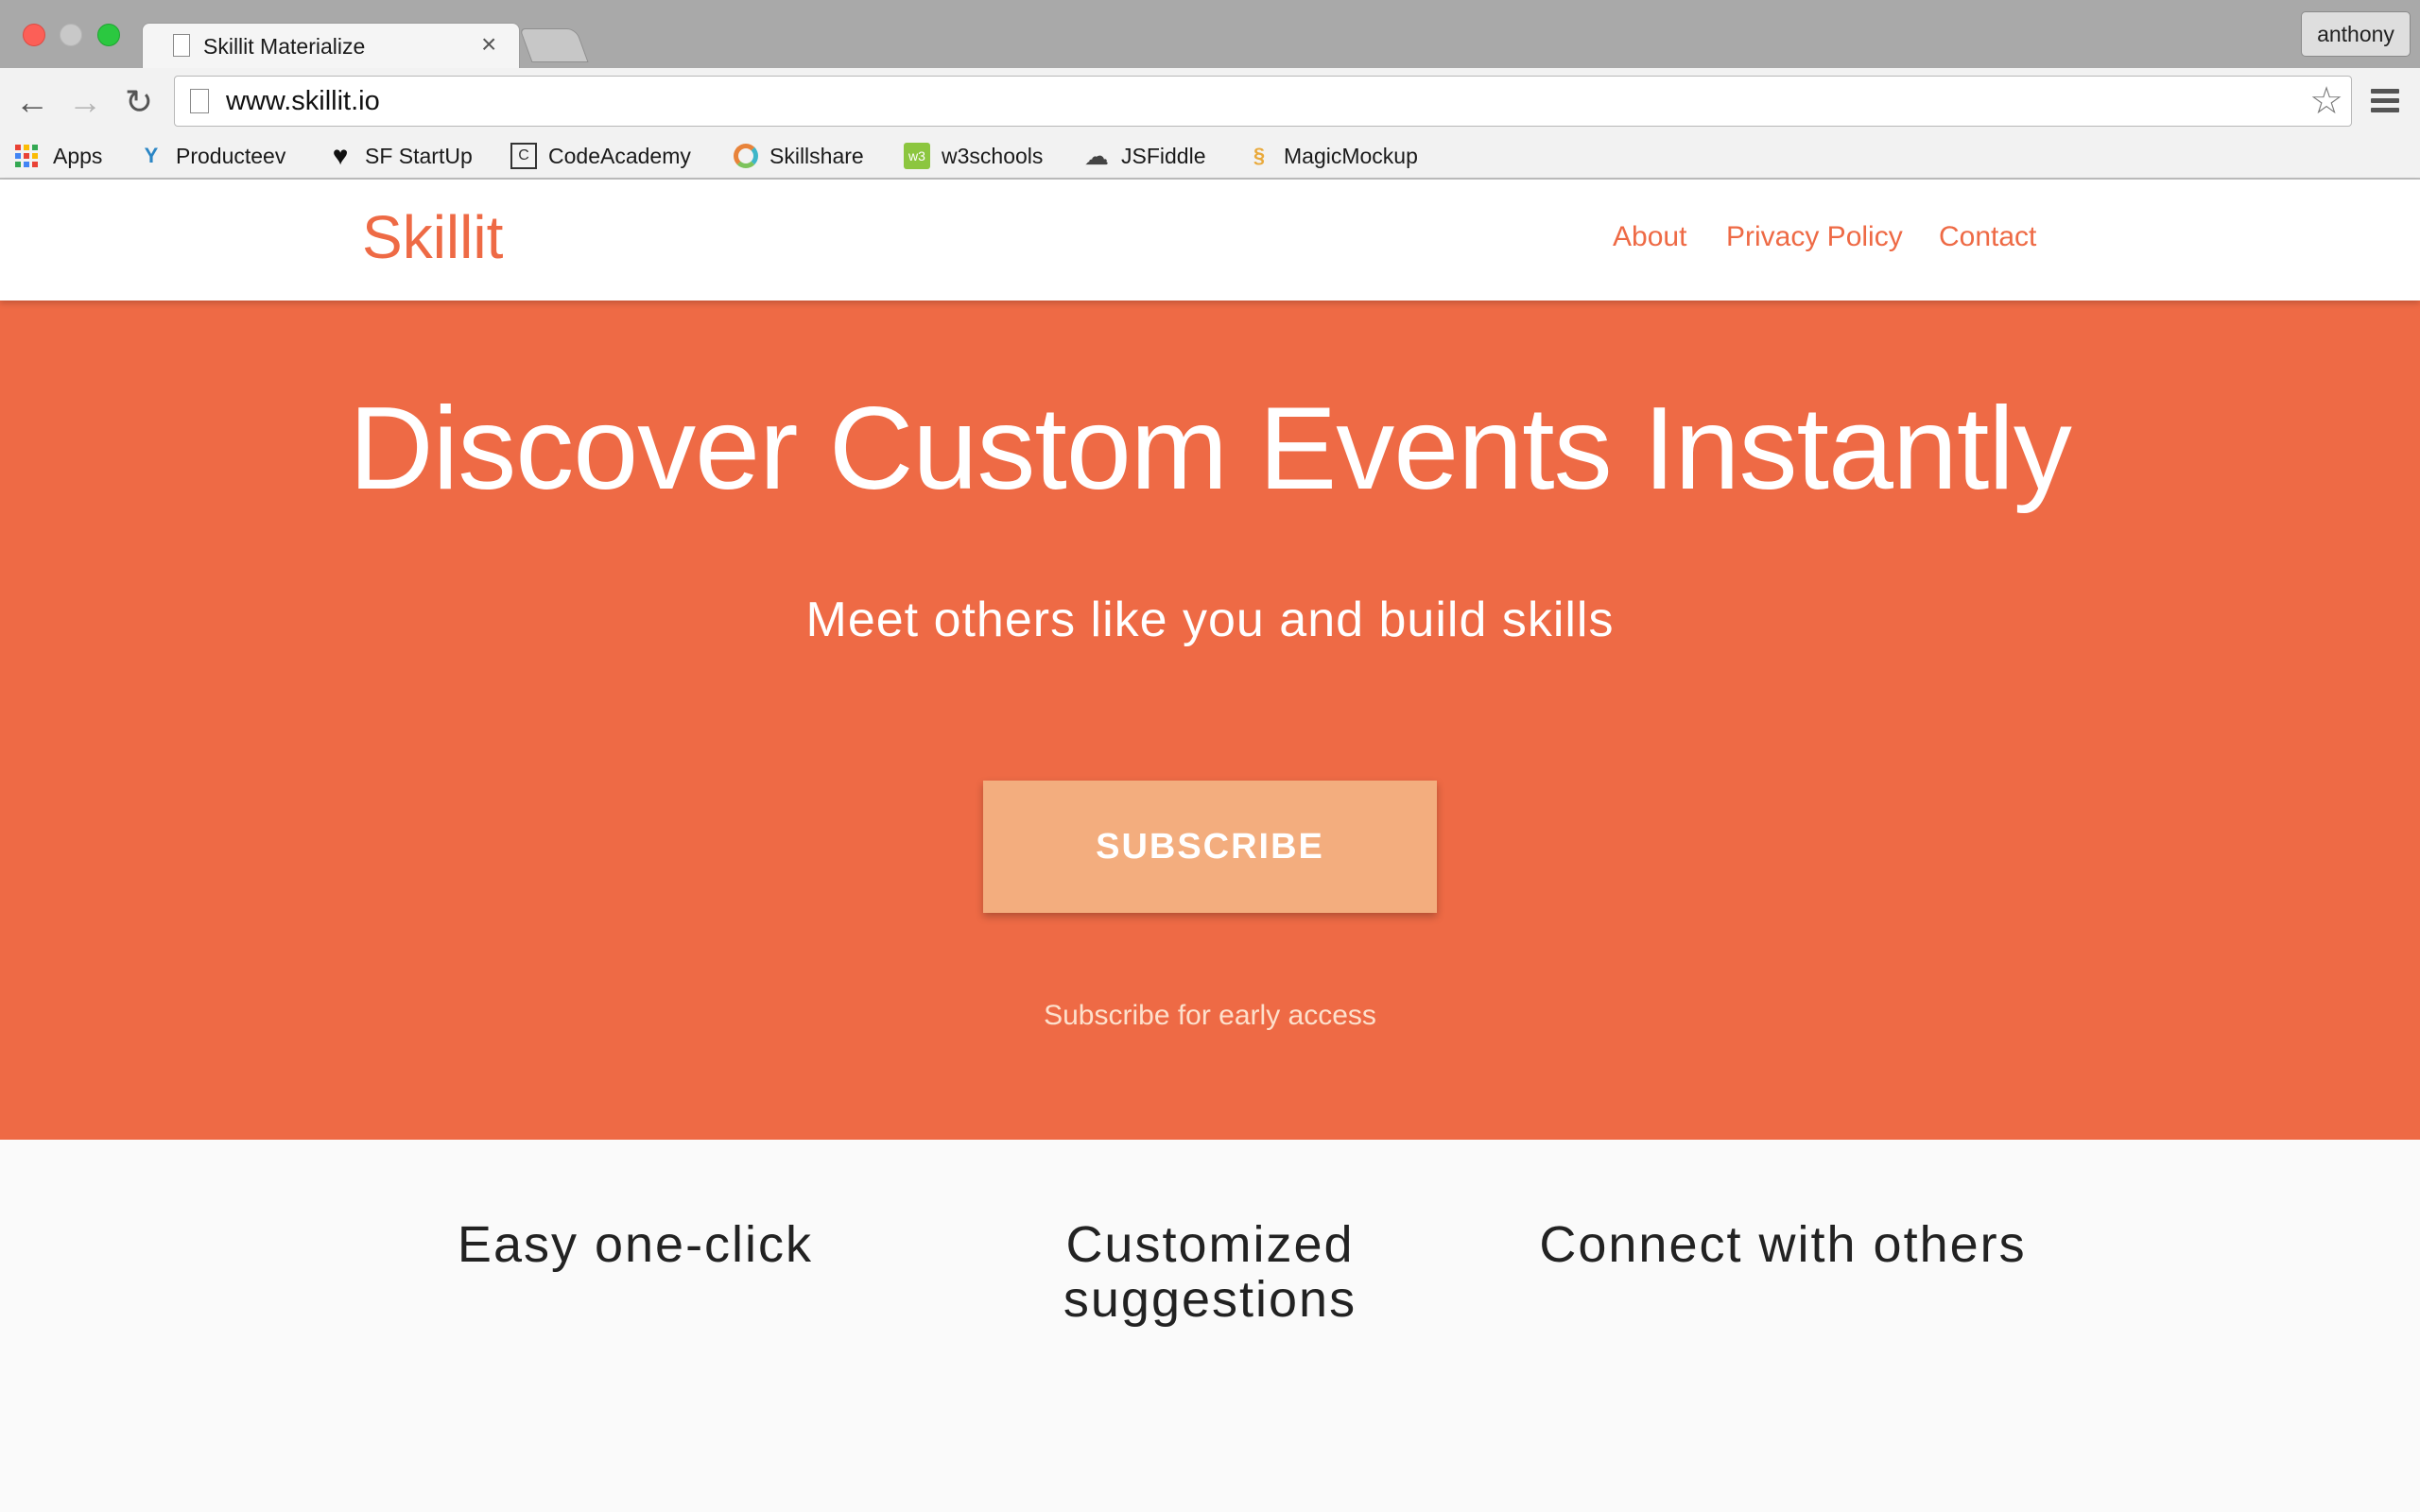 This screenshot has height=1512, width=2420. I want to click on hamburger-menu-icon, so click(2385, 101).